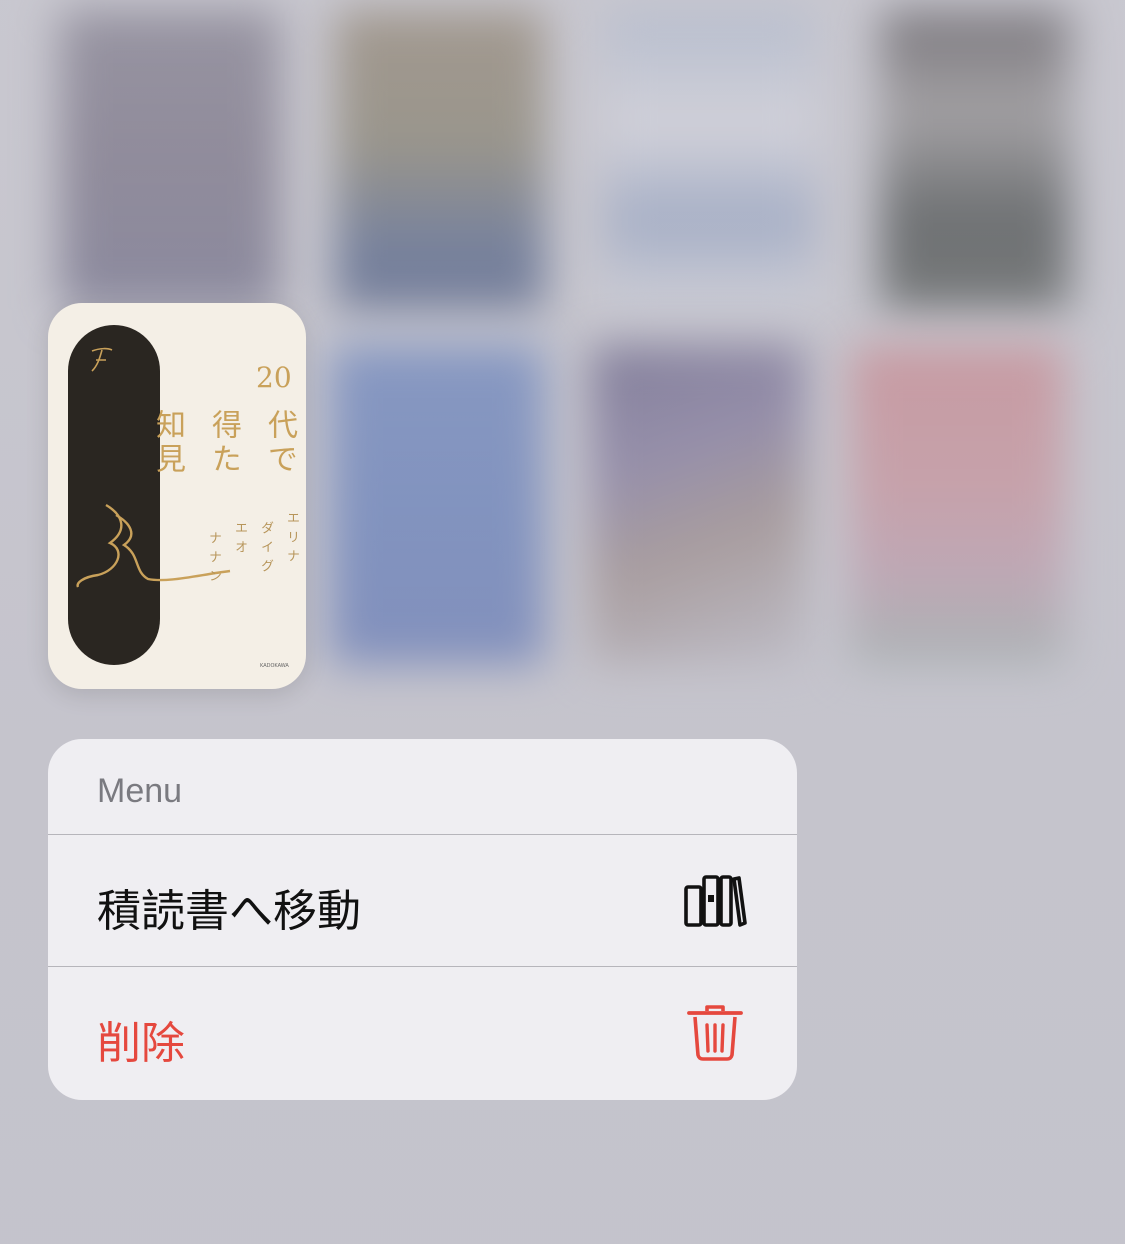 The height and width of the screenshot is (1244, 1125). I want to click on menu-header: Menu, so click(422, 787).